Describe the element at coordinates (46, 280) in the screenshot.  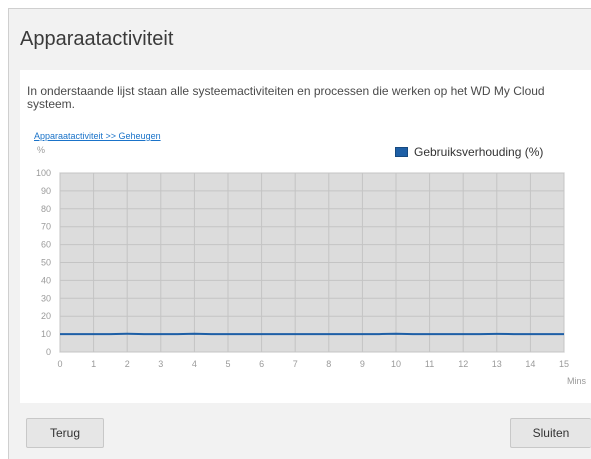
I see `y-tick-label: 40` at that location.